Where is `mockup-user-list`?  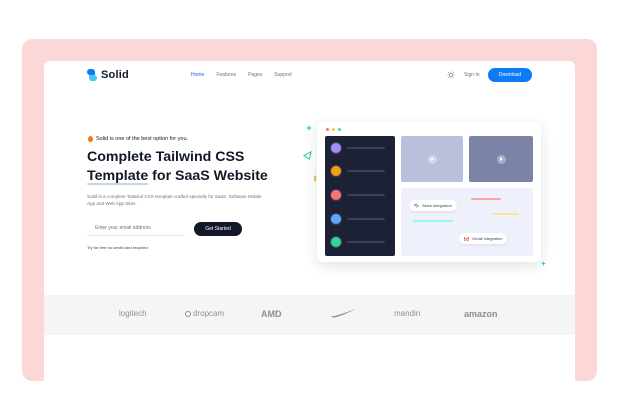
mockup-user-list is located at coordinates (360, 196).